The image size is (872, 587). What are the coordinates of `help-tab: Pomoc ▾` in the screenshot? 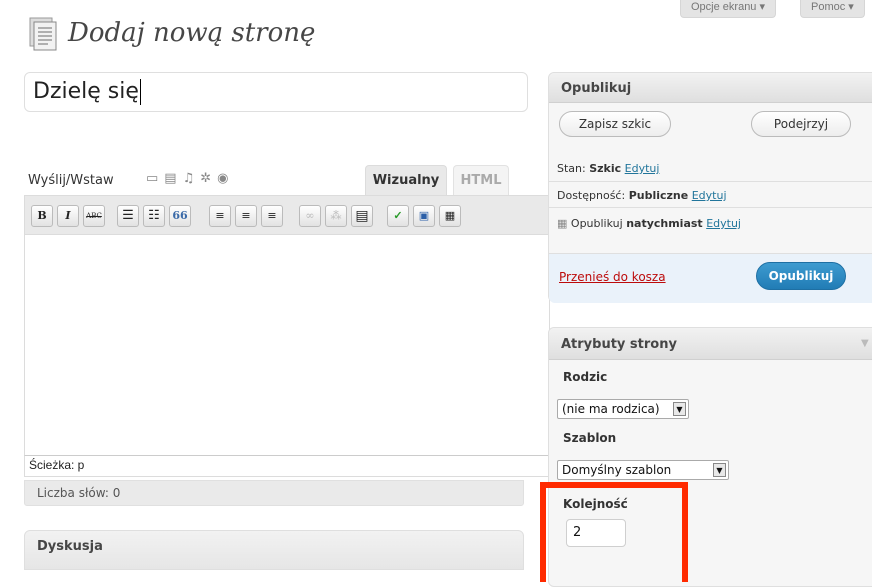 It's located at (832, 9).